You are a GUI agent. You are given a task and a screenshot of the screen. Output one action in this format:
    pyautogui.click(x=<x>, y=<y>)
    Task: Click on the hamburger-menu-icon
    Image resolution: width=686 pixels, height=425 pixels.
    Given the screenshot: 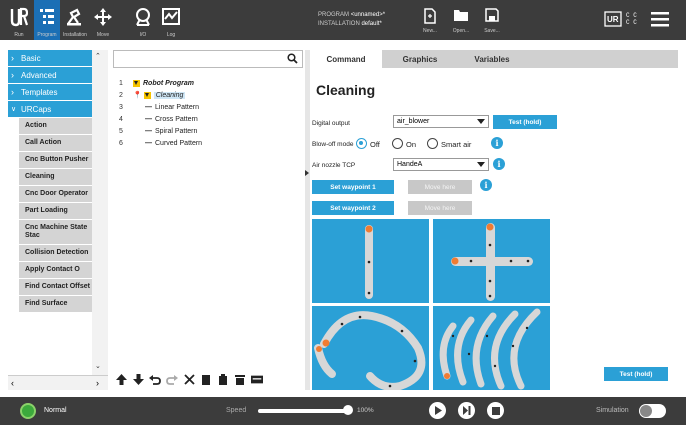 What is the action you would take?
    pyautogui.click(x=660, y=21)
    